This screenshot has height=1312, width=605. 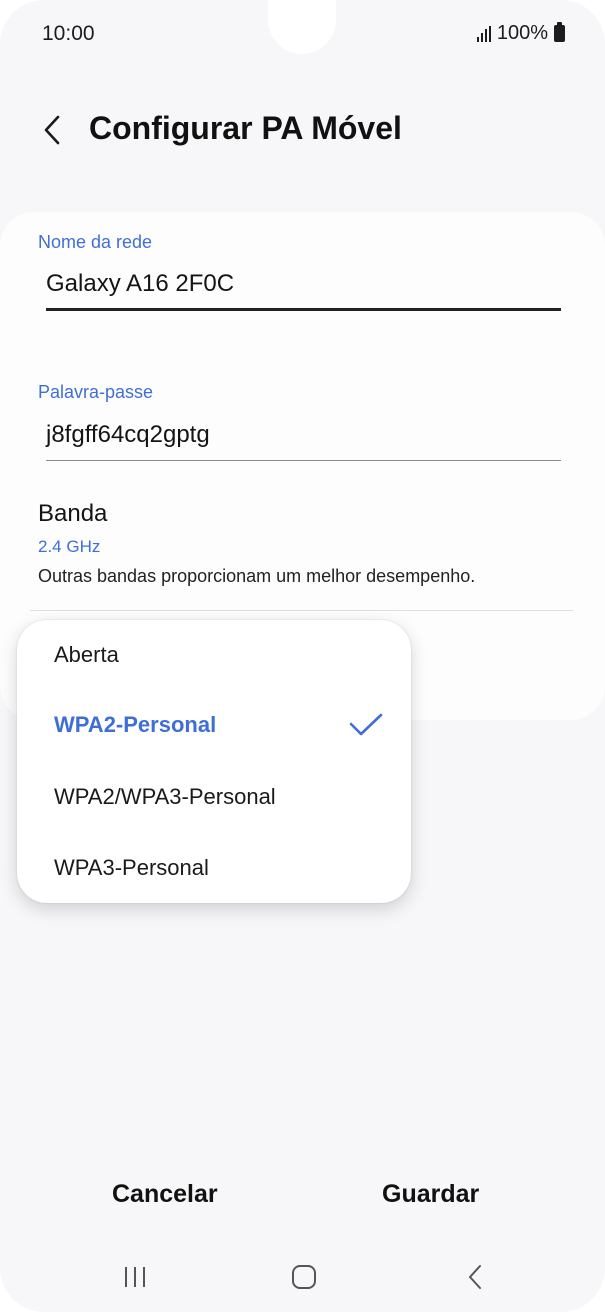 I want to click on password-label: Palavra-passe, so click(x=96, y=392).